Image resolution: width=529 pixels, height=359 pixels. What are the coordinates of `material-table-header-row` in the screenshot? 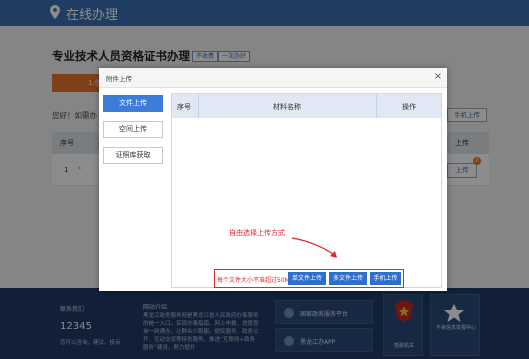 It's located at (306, 106).